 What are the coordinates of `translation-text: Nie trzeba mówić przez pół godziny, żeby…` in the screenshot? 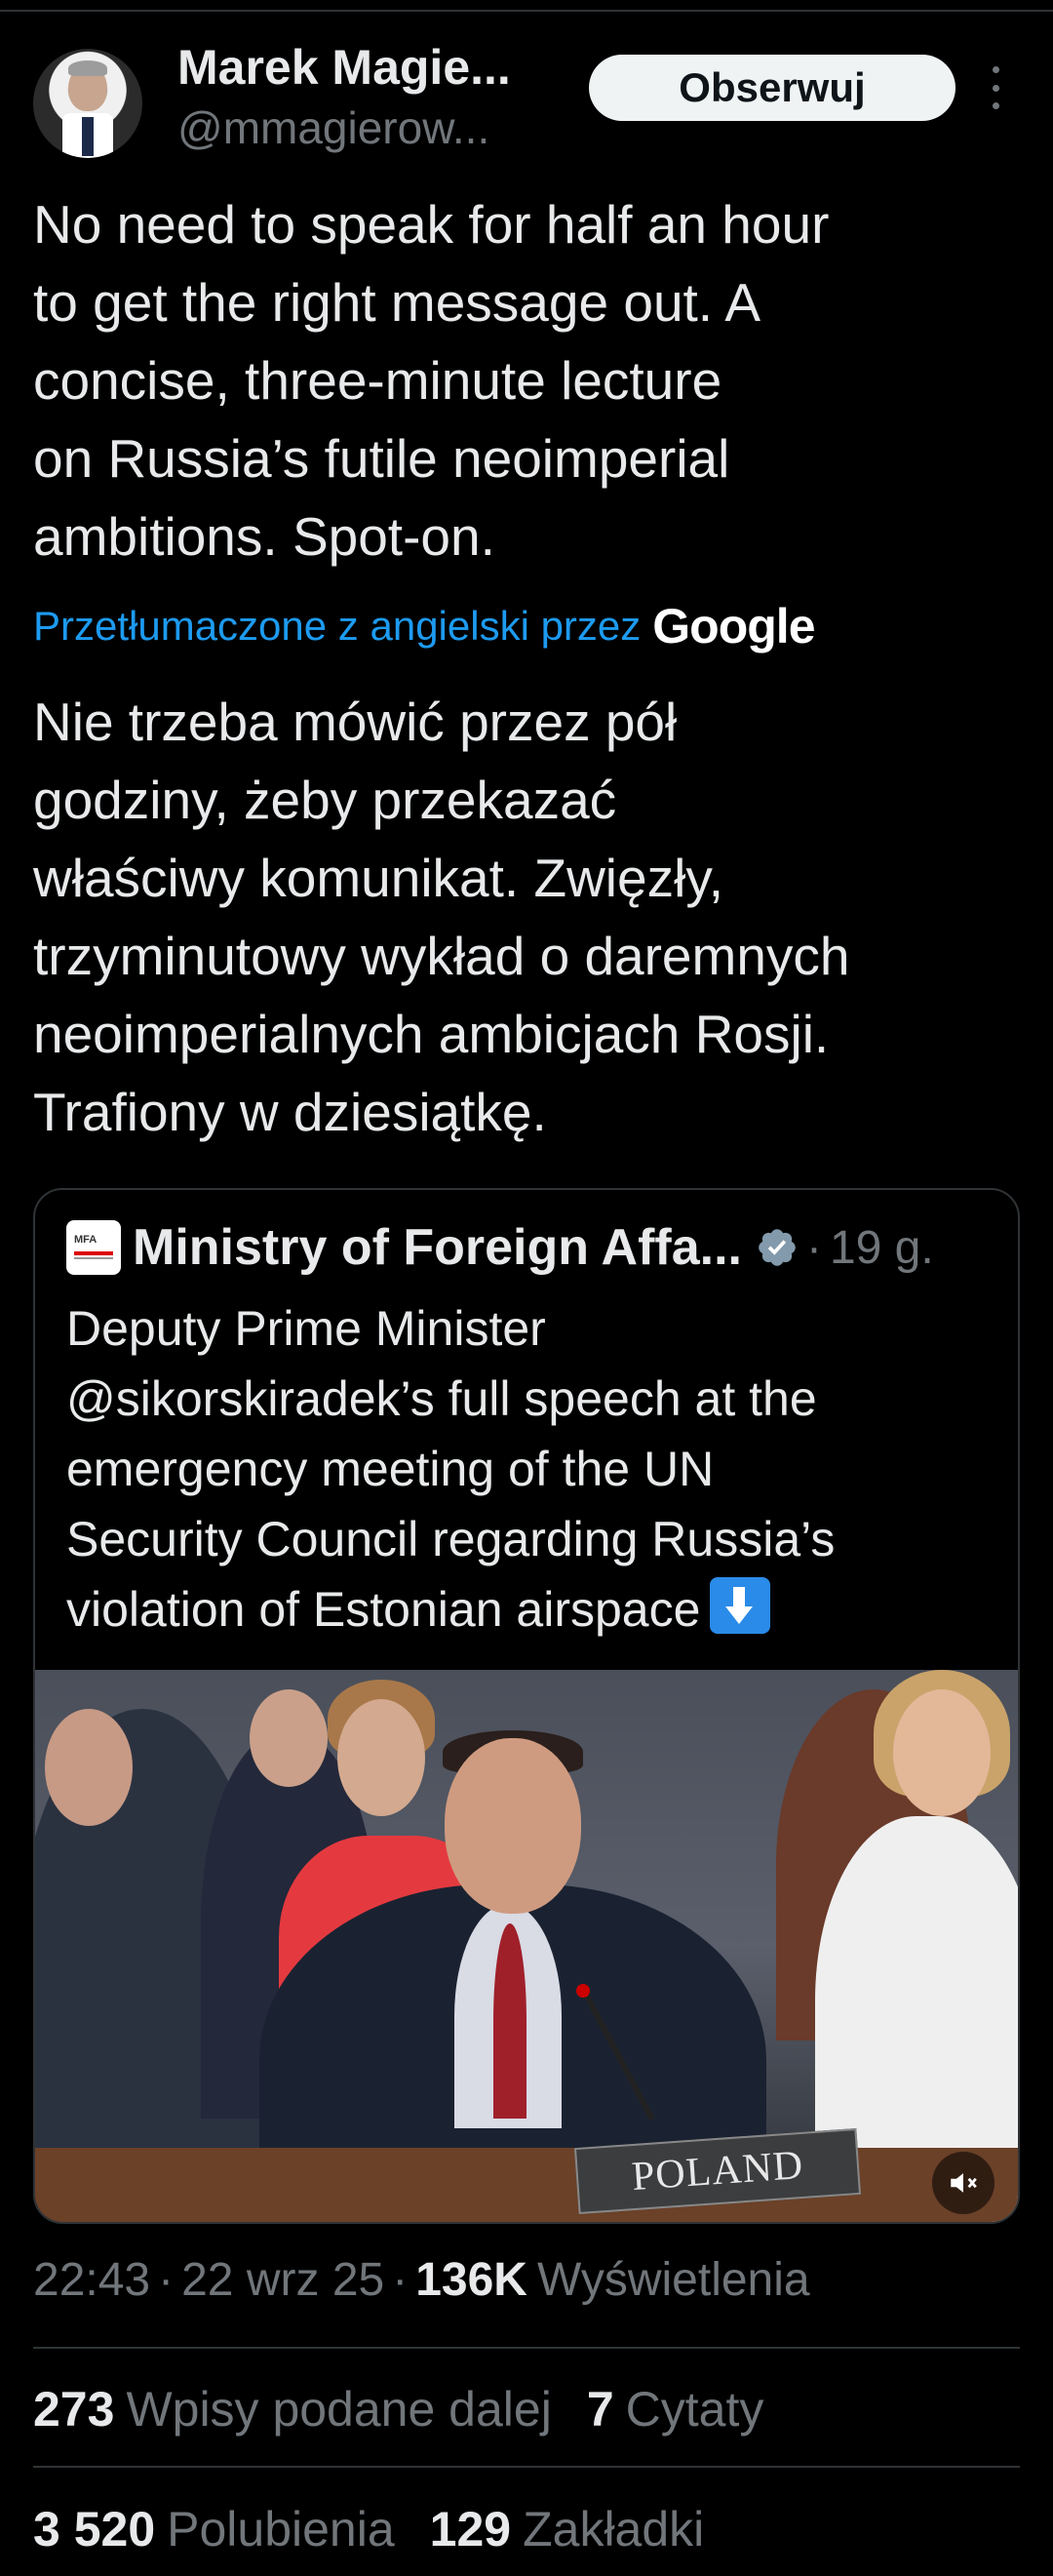 It's located at (441, 917).